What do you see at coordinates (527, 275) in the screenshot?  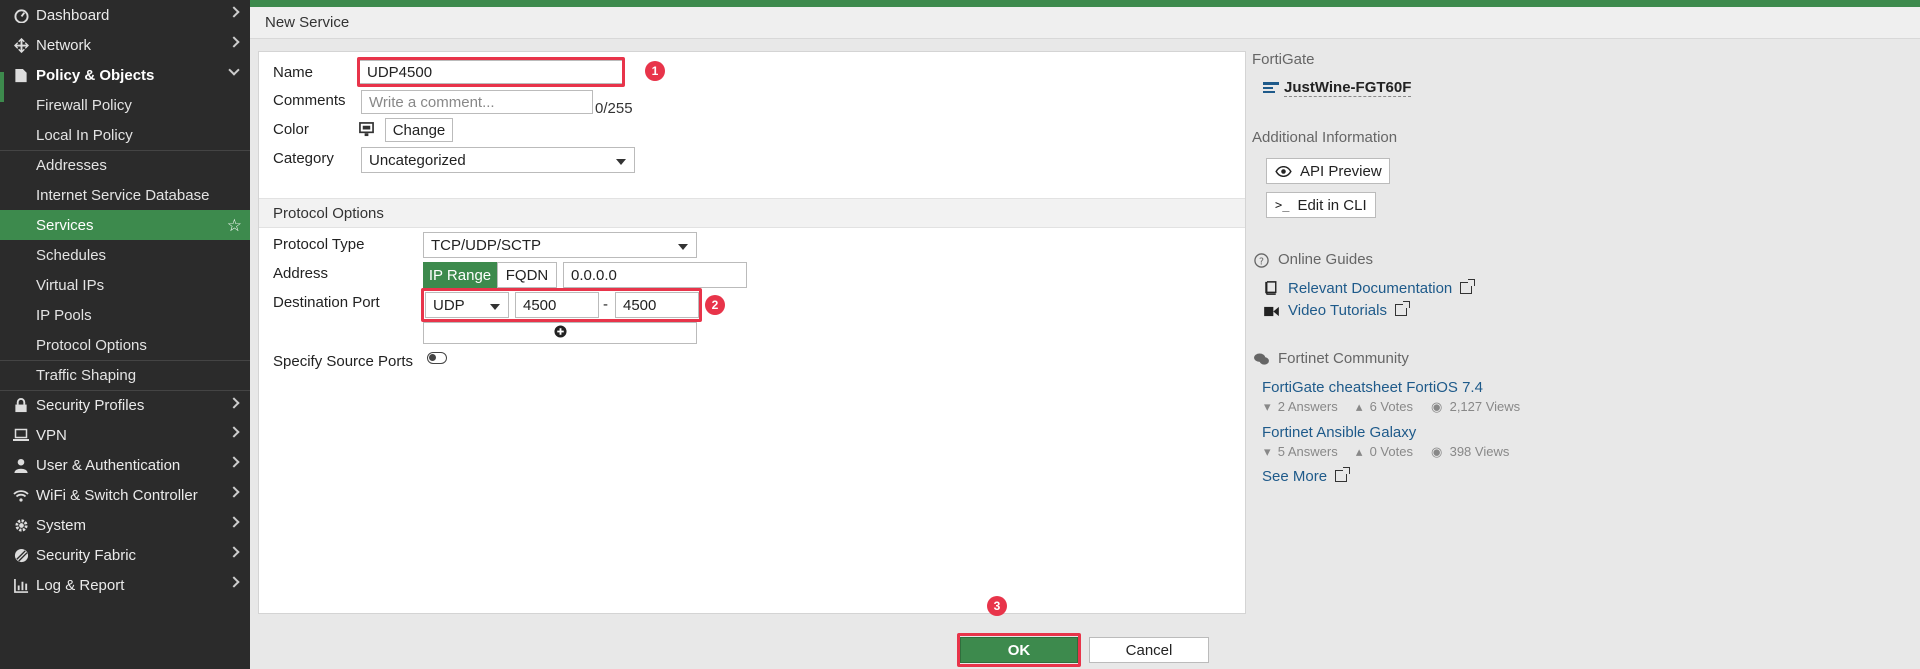 I see `address-fqdn-toggle: FQDN` at bounding box center [527, 275].